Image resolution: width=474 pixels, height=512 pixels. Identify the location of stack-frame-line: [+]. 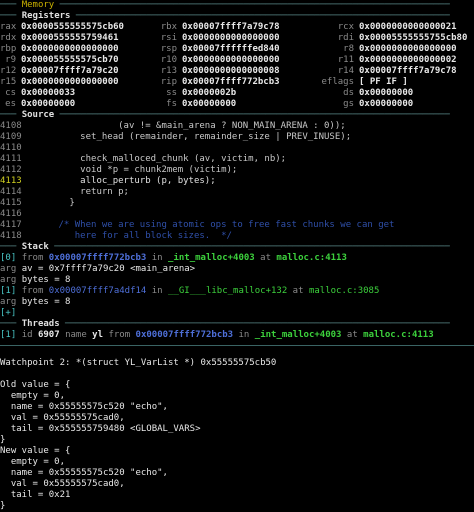
(237, 313).